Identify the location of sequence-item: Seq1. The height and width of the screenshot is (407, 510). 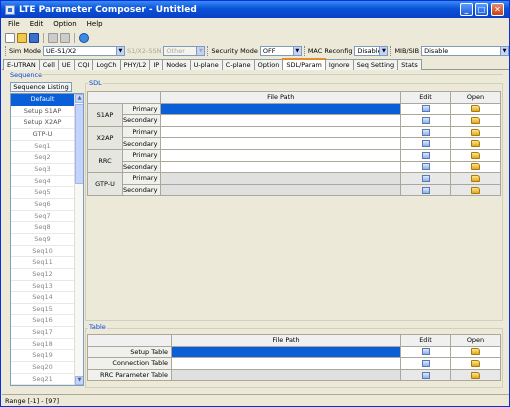
(42, 147).